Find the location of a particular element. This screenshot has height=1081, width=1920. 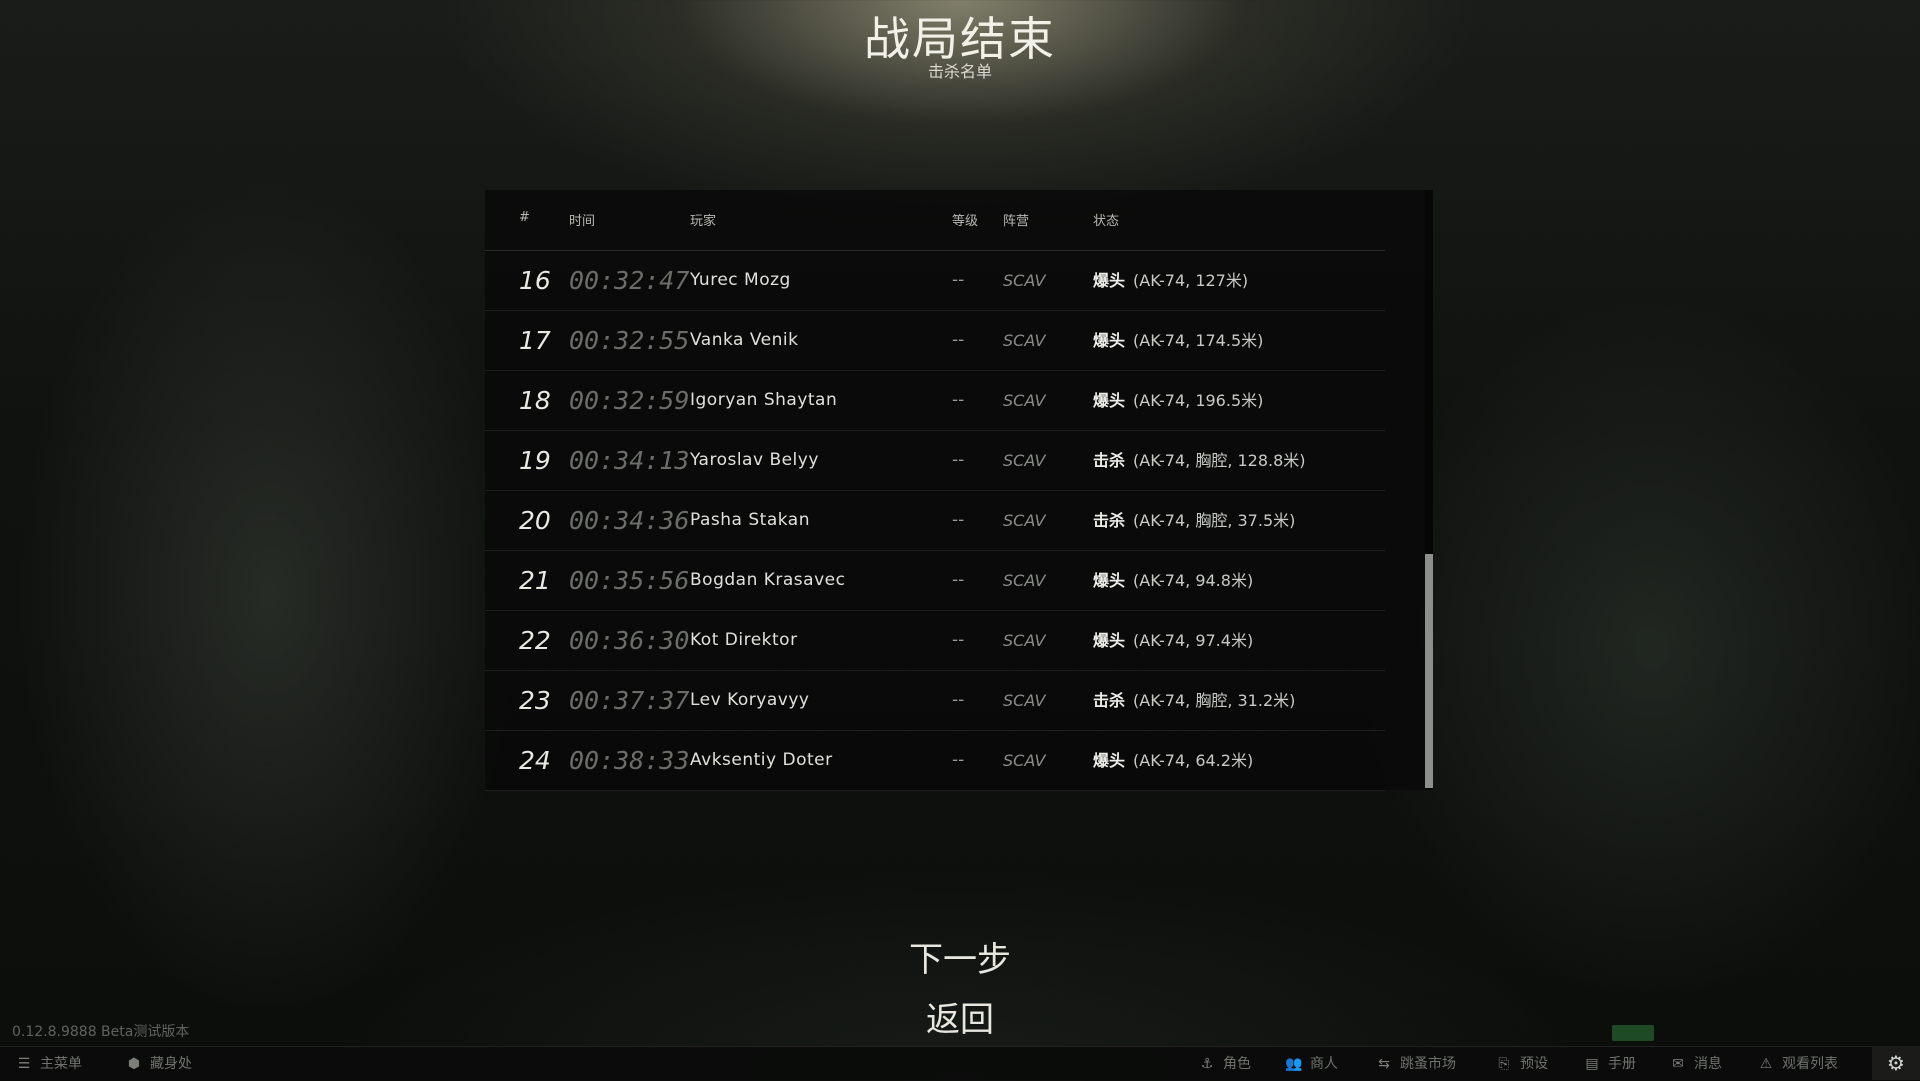

row-time: 00:35:56 is located at coordinates (629, 580).